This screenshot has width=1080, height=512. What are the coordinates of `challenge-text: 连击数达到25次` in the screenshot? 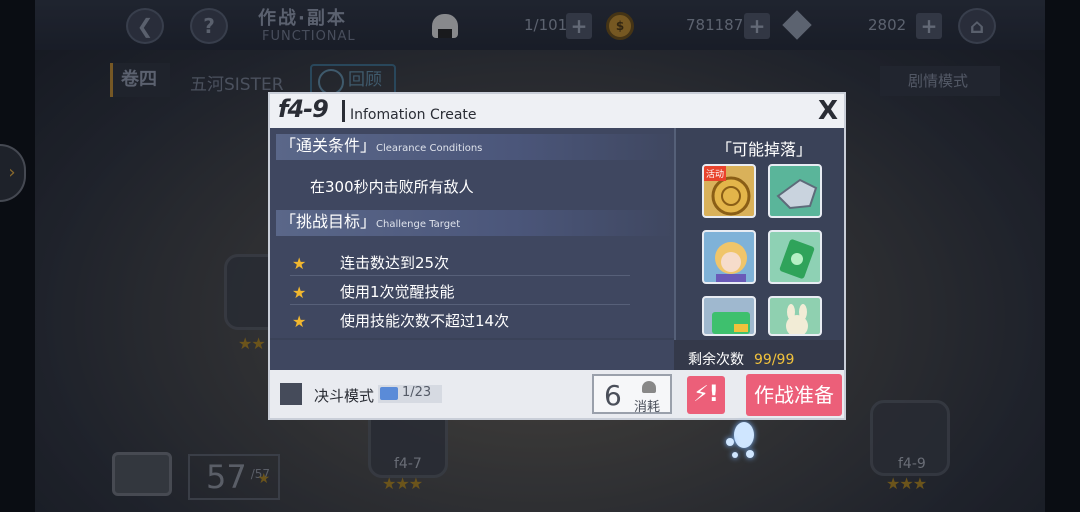 It's located at (395, 263).